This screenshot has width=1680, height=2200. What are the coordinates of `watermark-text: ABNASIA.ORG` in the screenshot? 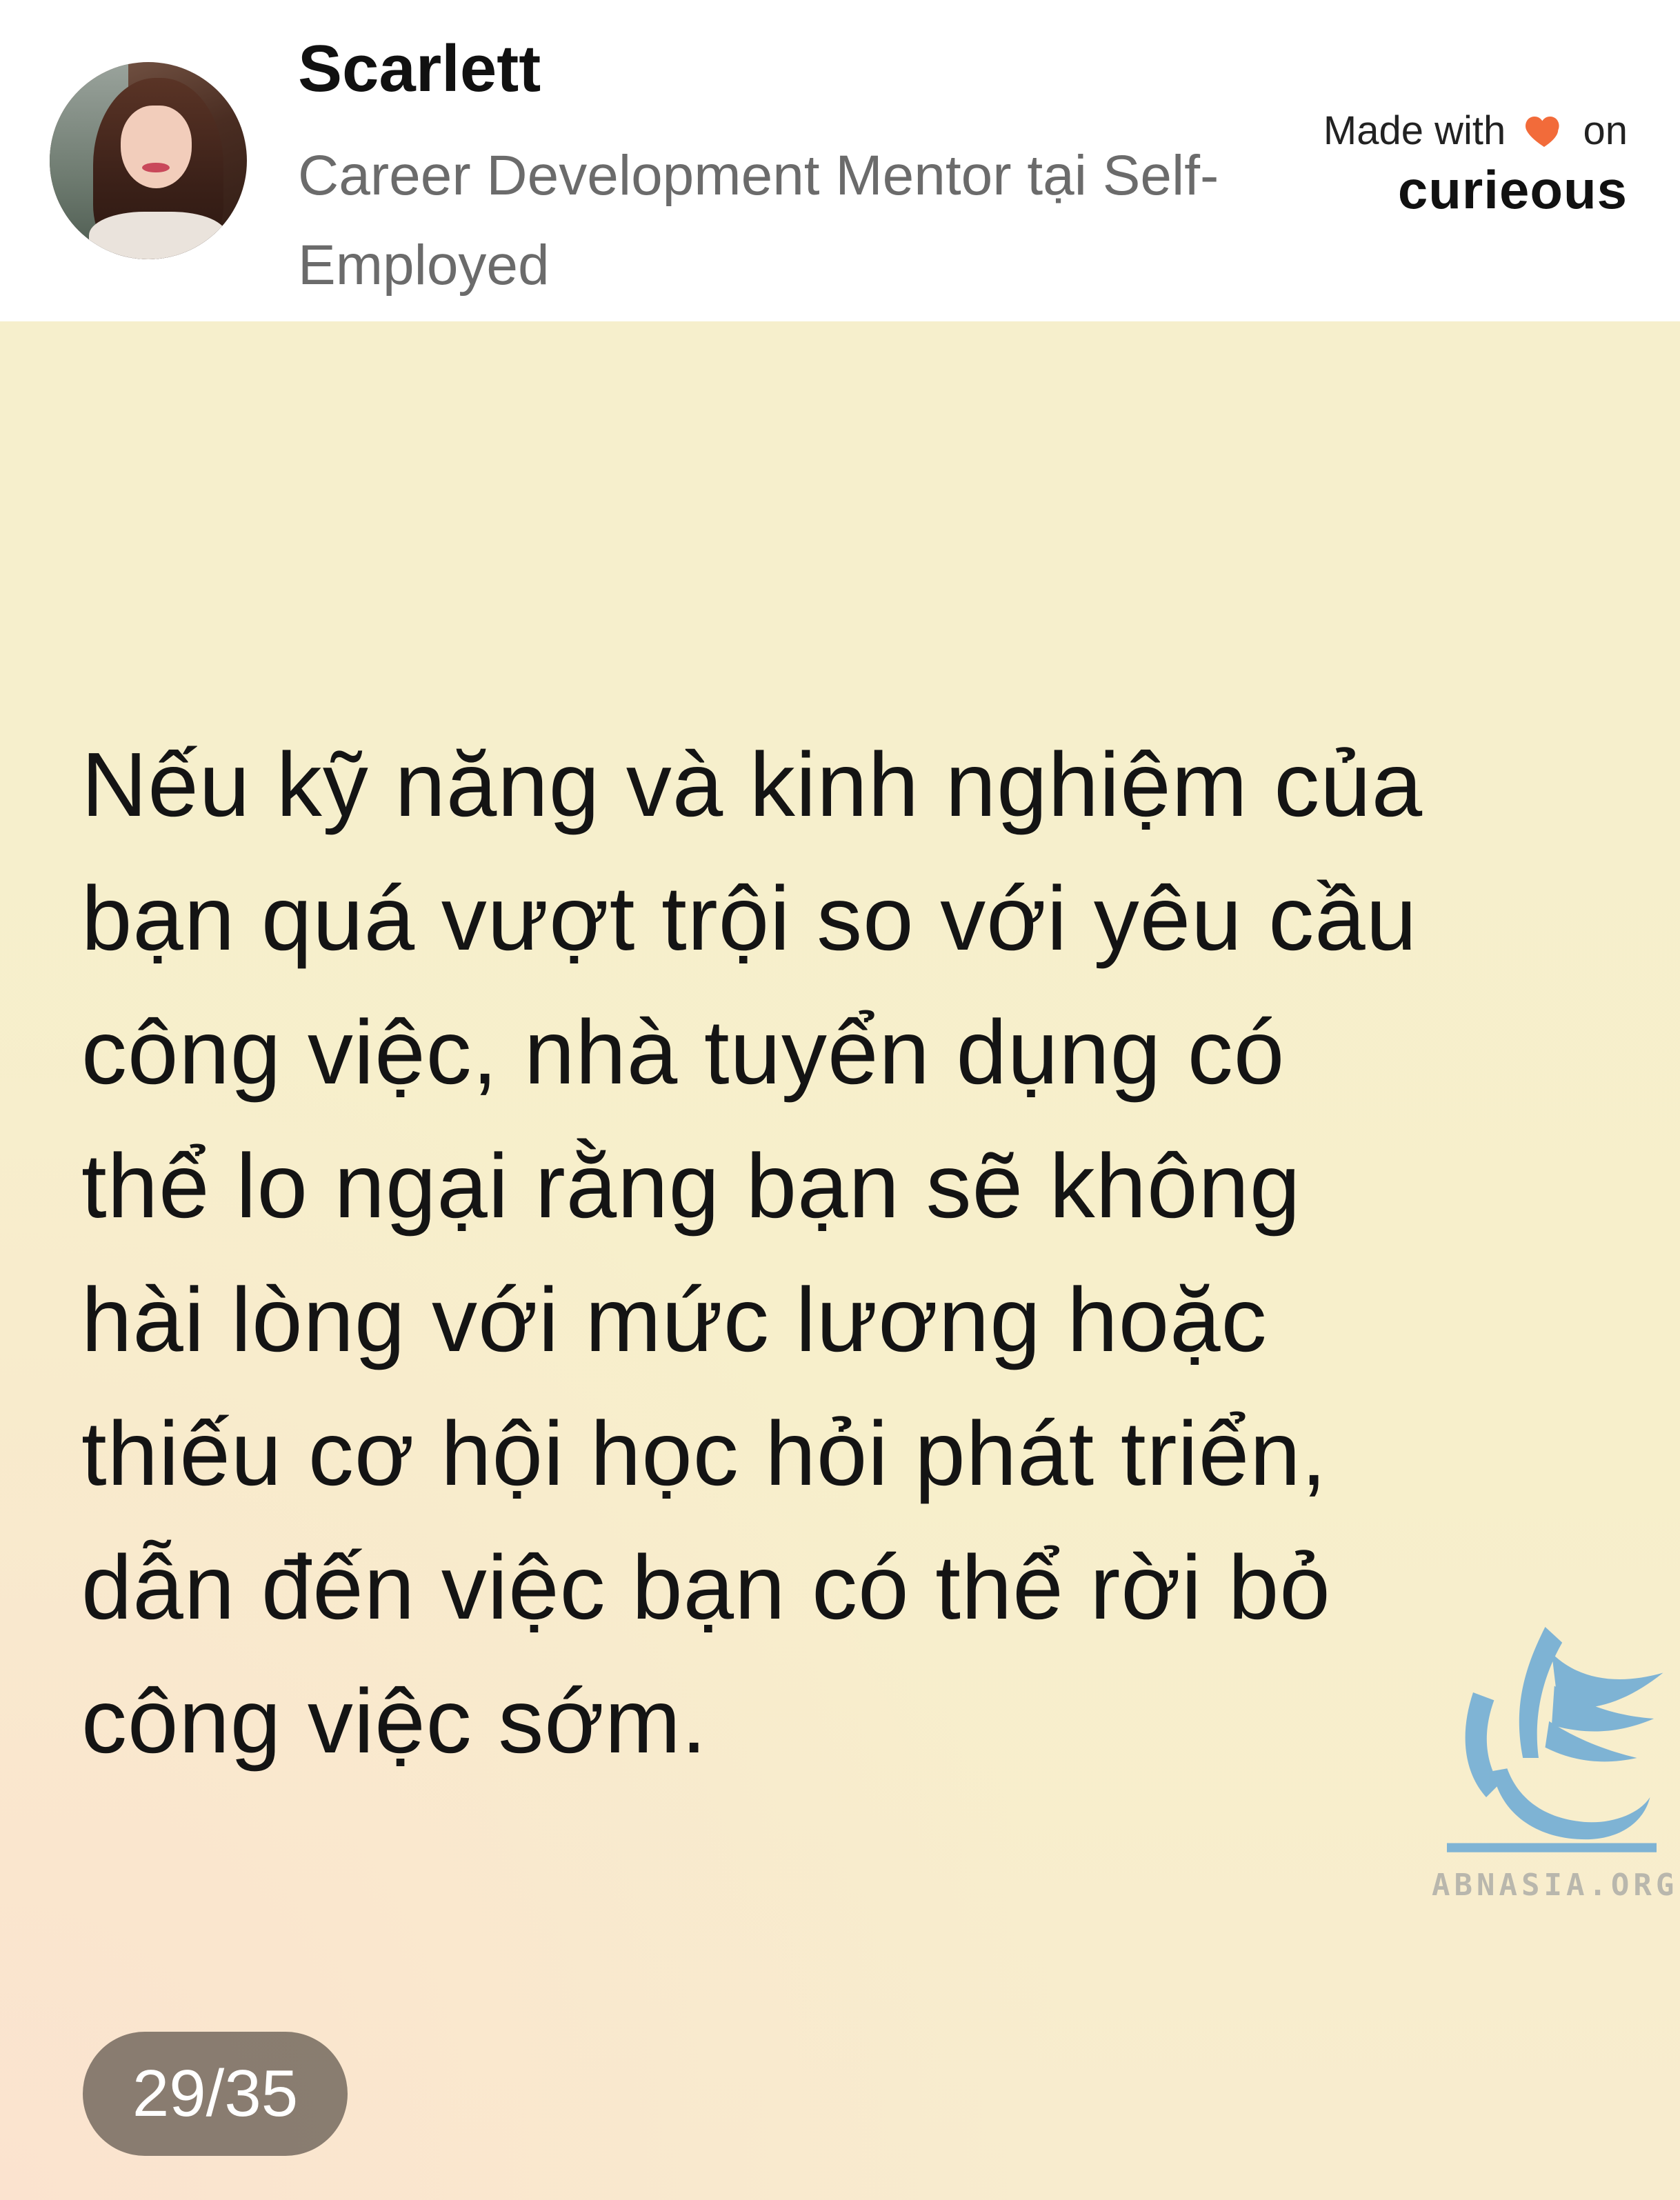 It's located at (1555, 1885).